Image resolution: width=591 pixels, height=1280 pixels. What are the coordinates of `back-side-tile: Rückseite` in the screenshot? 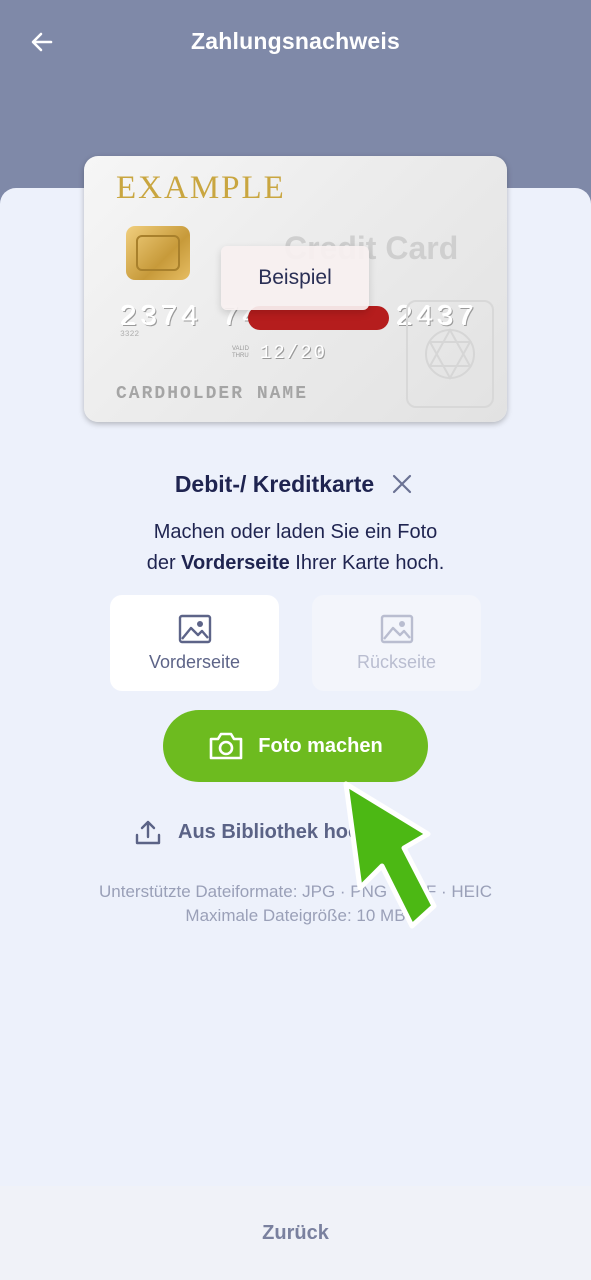 It's located at (396, 643).